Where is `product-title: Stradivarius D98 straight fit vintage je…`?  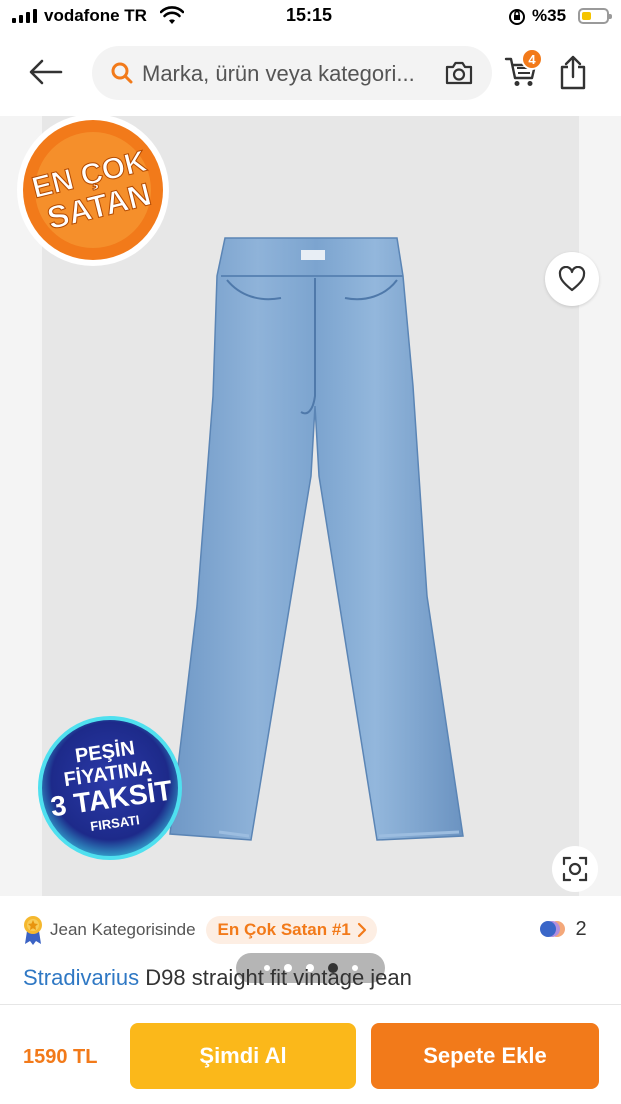
product-title: Stradivarius D98 straight fit vintage je… is located at coordinates (217, 978).